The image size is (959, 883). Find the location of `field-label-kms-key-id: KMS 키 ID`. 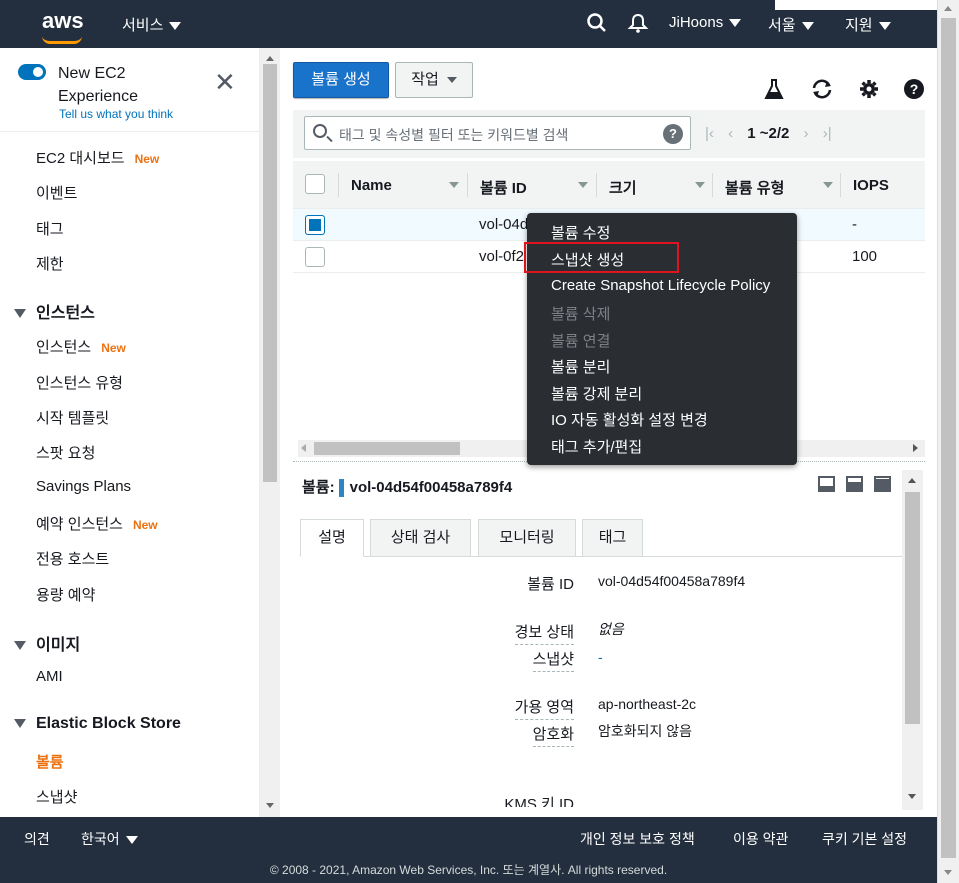

field-label-kms-key-id: KMS 키 ID is located at coordinates (539, 801).